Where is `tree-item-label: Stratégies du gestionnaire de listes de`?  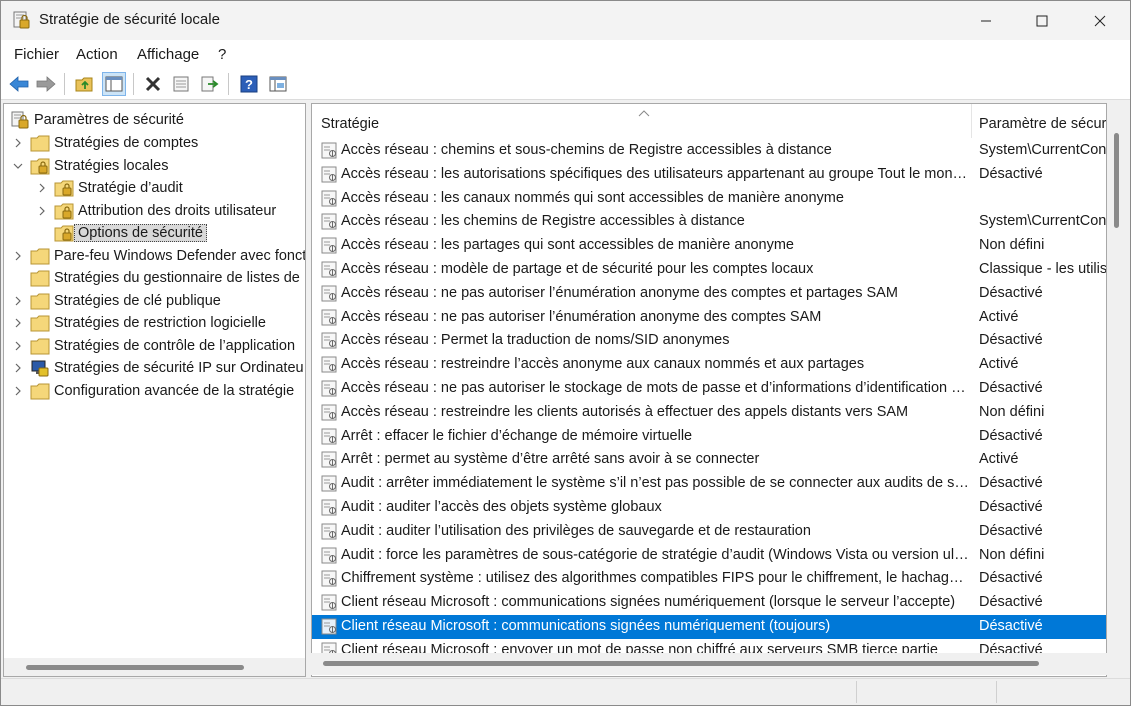 tree-item-label: Stratégies du gestionnaire de listes de is located at coordinates (177, 278).